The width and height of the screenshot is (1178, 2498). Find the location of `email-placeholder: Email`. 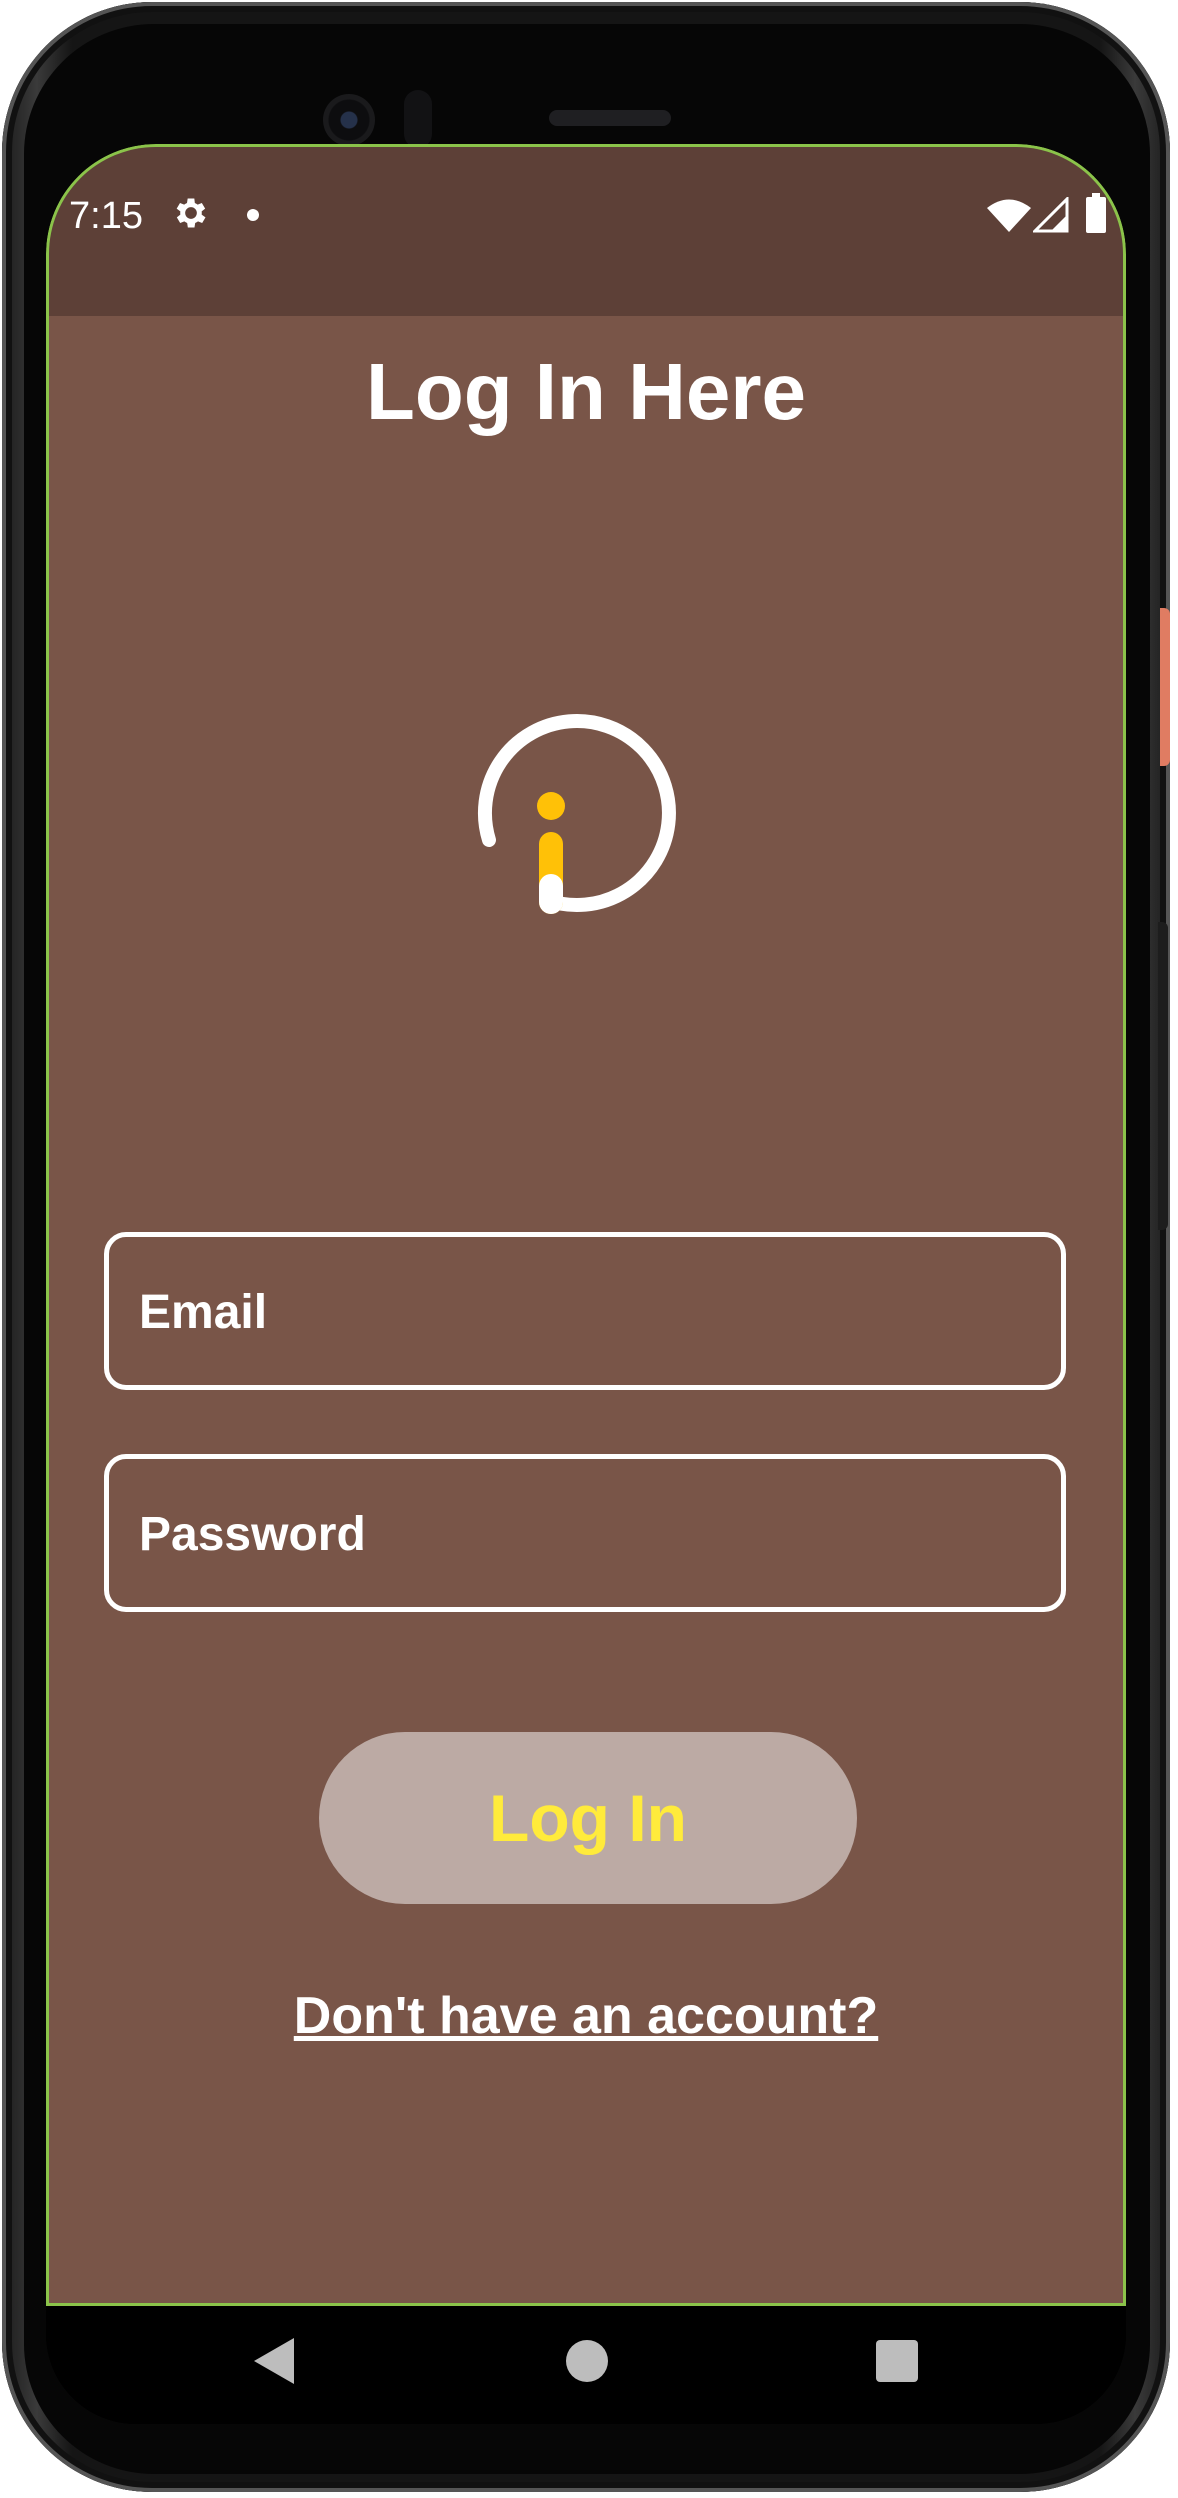

email-placeholder: Email is located at coordinates (203, 1312).